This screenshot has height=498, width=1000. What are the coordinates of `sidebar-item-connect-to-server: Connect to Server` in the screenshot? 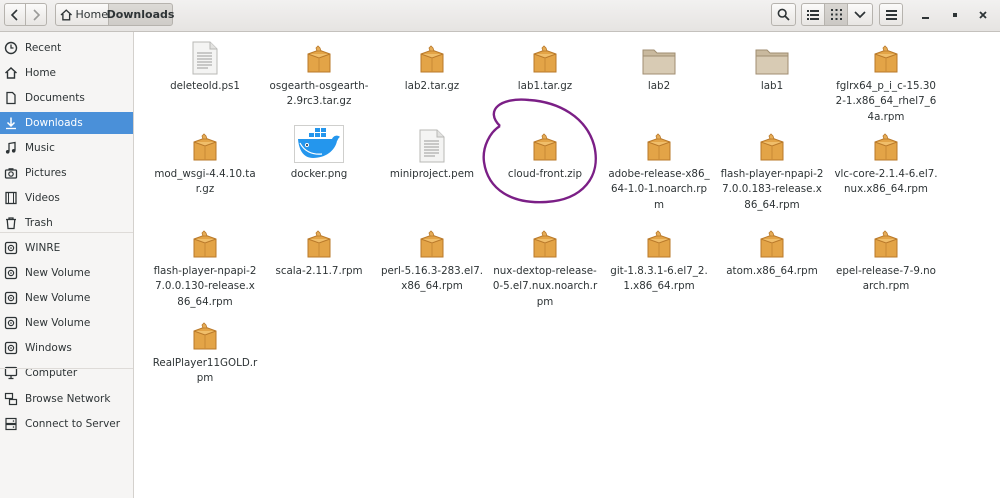 It's located at (66, 424).